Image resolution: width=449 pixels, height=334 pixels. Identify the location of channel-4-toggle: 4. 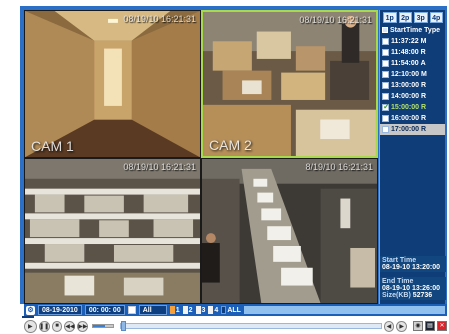
(213, 310).